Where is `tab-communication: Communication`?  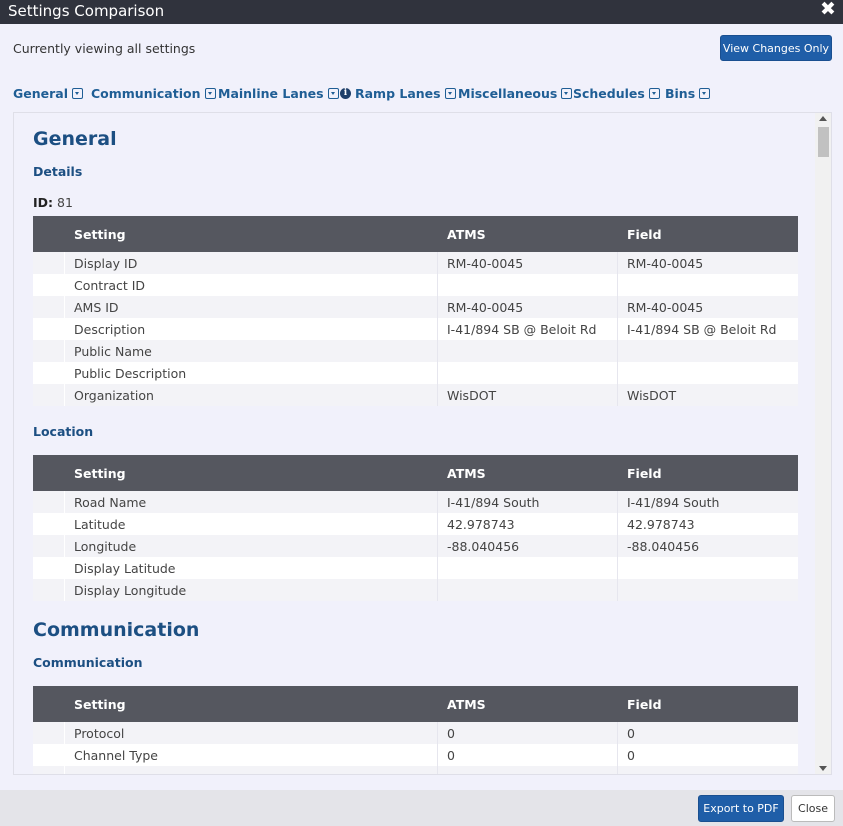
tab-communication: Communication is located at coordinates (153, 93).